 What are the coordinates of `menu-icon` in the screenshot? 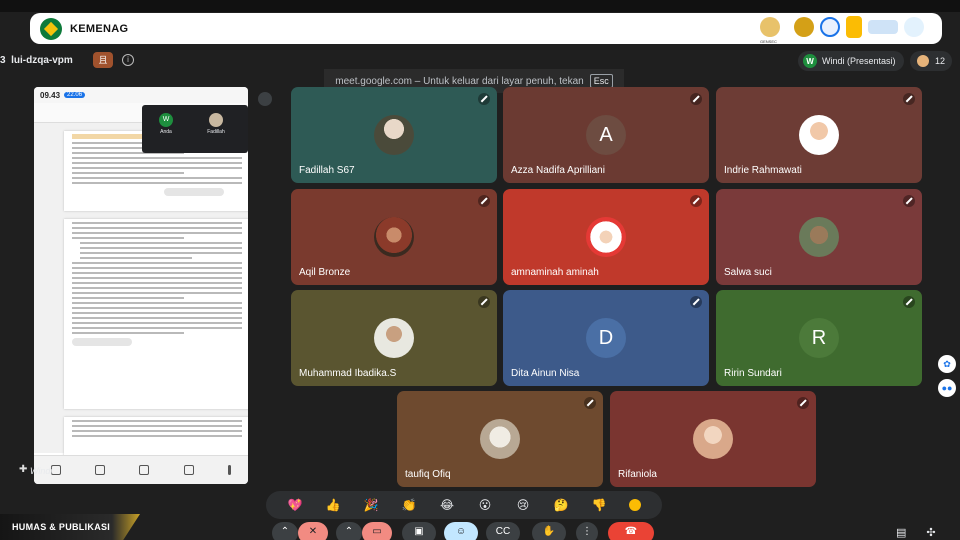 It's located at (56, 470).